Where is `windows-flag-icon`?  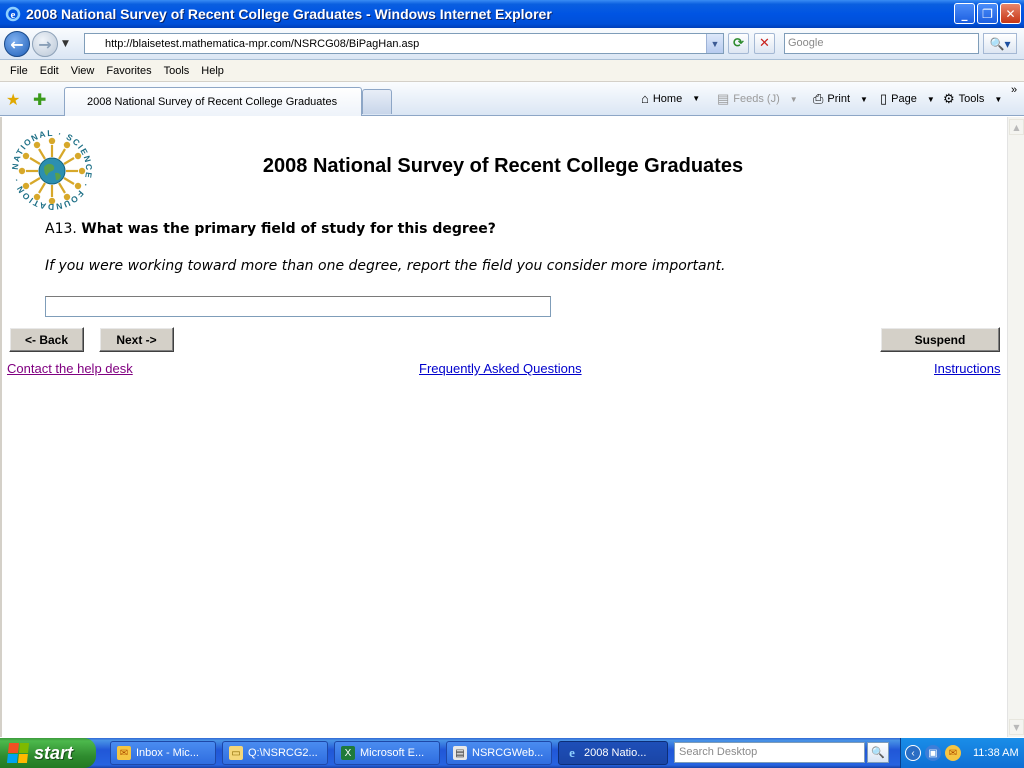 windows-flag-icon is located at coordinates (18, 753).